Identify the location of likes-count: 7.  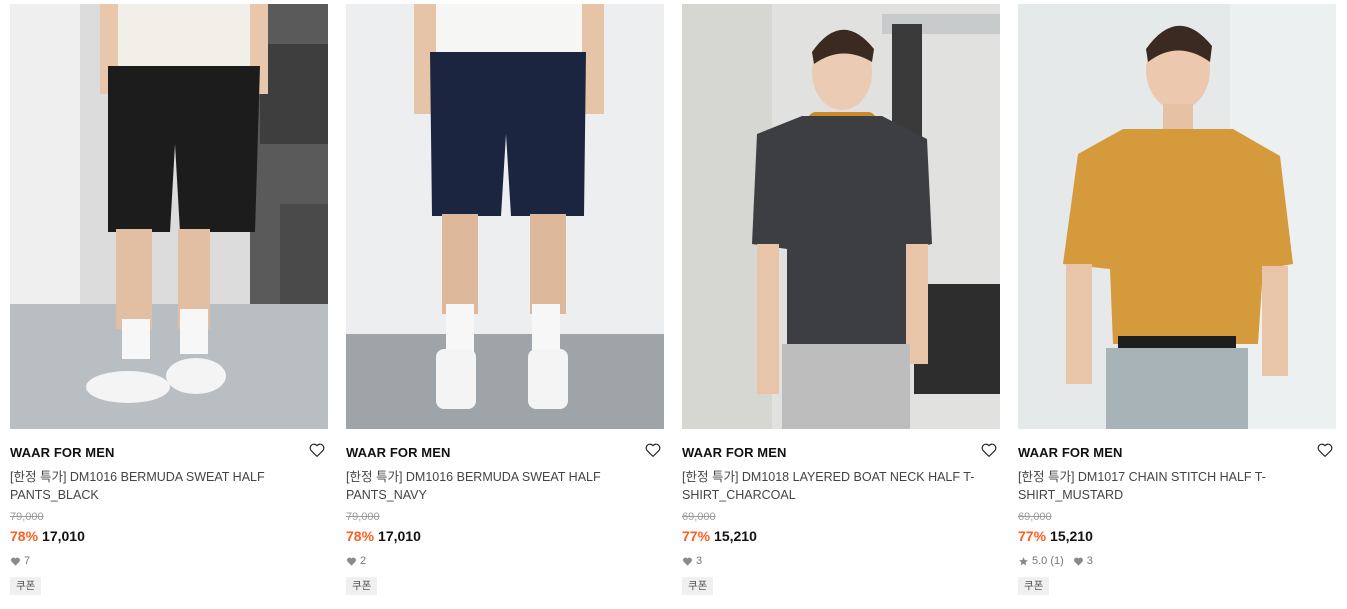
(20, 561).